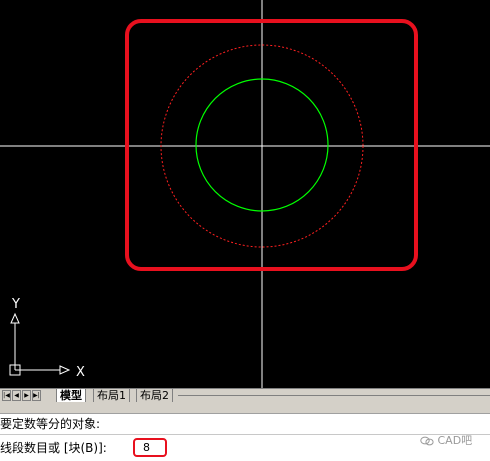 This screenshot has height=461, width=490. What do you see at coordinates (50, 424) in the screenshot?
I see `command-history-line: 要定数等分的对象:` at bounding box center [50, 424].